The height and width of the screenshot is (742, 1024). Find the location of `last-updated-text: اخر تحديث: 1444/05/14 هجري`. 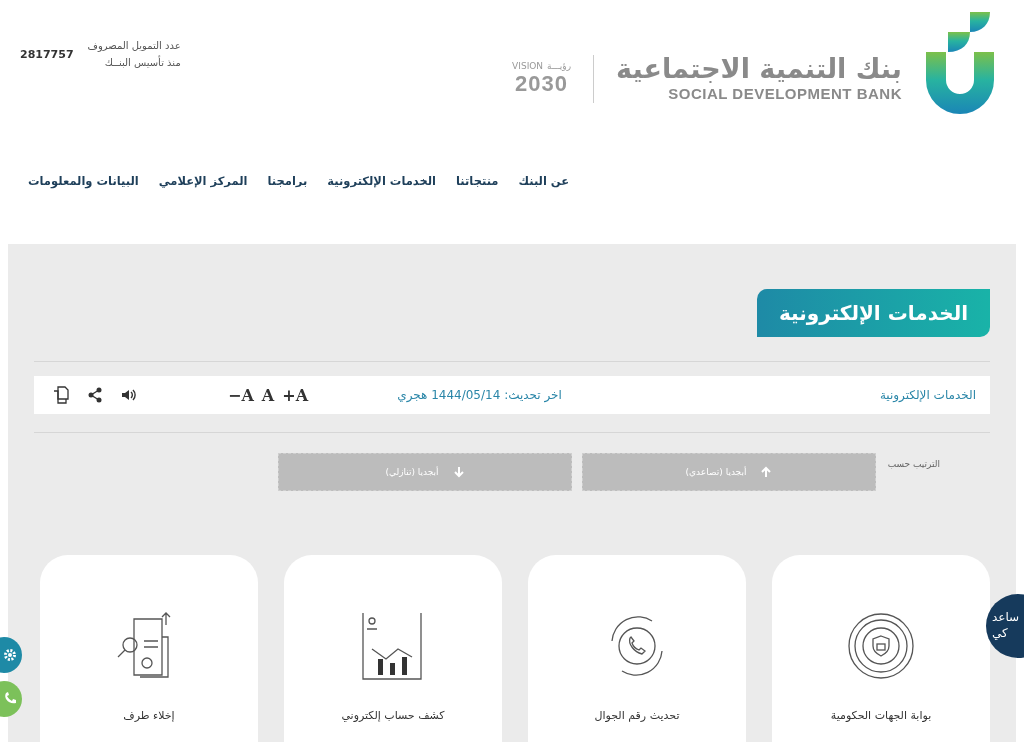

last-updated-text: اخر تحديث: 1444/05/14 هجري is located at coordinates (479, 395).